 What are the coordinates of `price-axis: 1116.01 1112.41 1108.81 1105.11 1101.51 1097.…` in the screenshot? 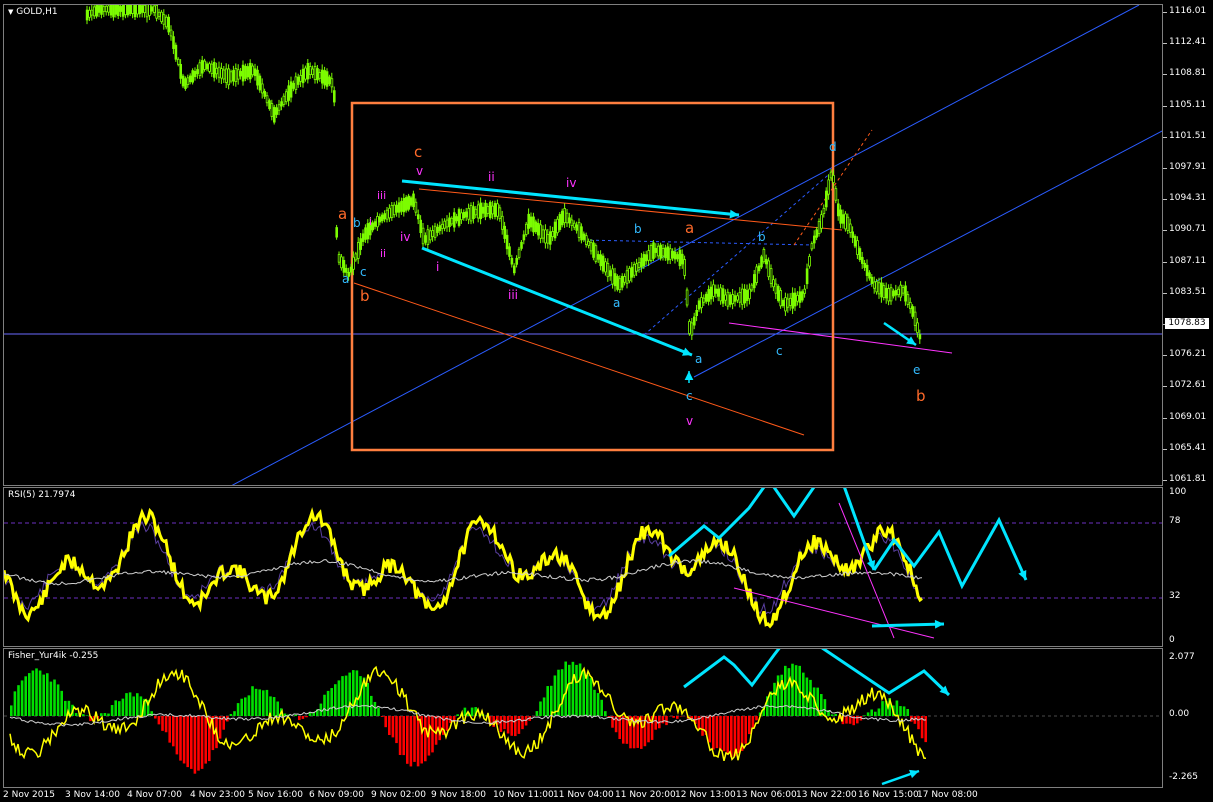 It's located at (1188, 245).